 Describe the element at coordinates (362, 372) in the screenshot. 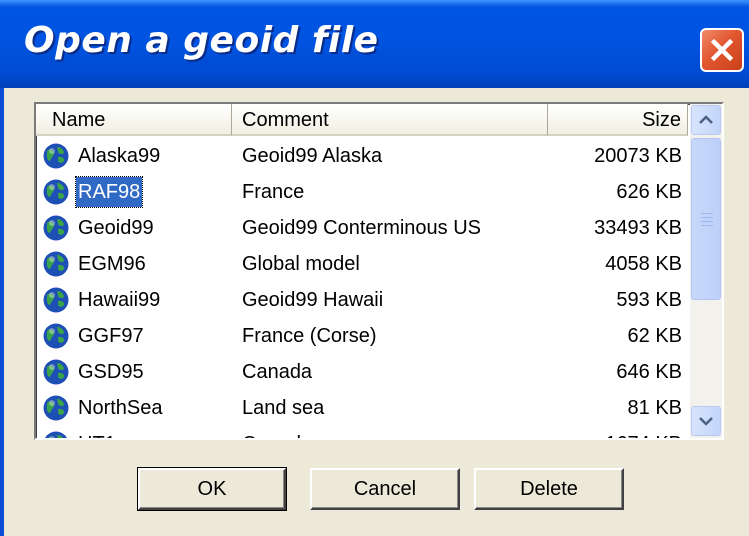

I see `table-row: GSD95 Canada 646 KB` at that location.